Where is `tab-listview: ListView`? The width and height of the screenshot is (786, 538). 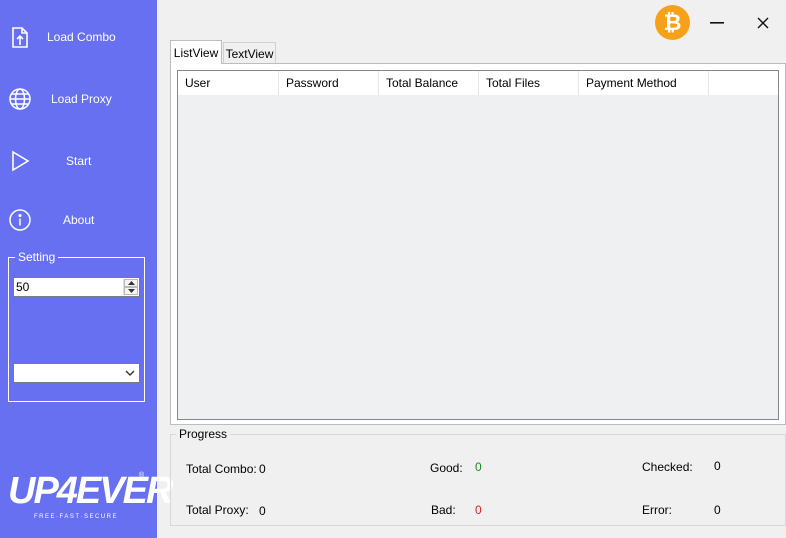 tab-listview: ListView is located at coordinates (196, 52).